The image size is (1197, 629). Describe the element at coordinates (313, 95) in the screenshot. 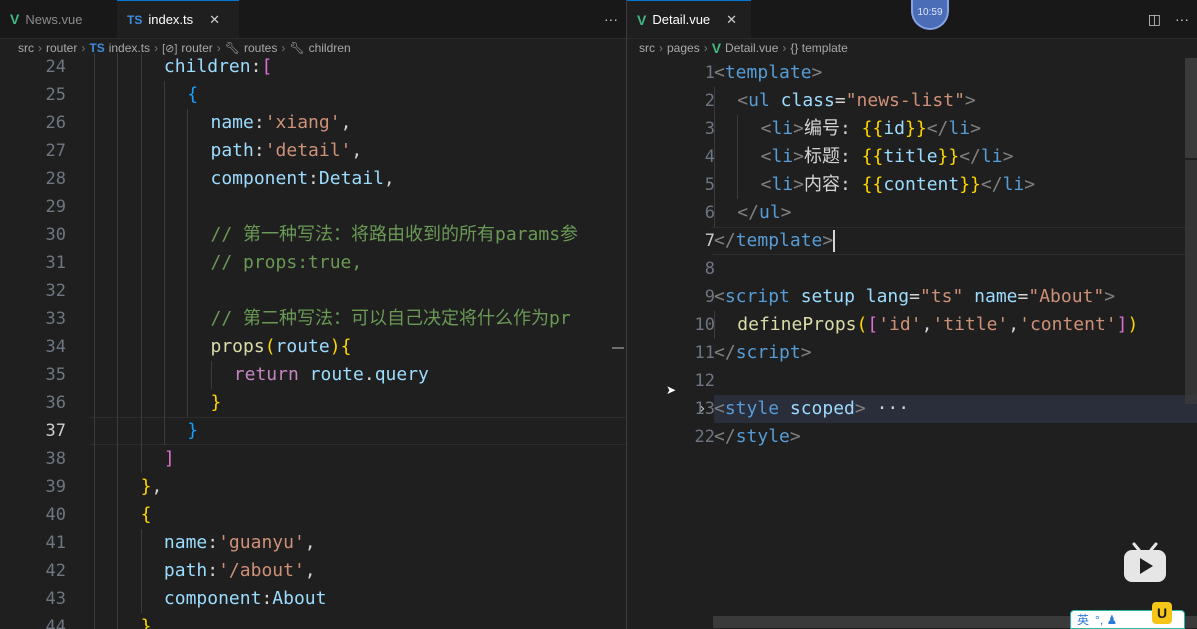

I see `code-line: 25 {` at that location.